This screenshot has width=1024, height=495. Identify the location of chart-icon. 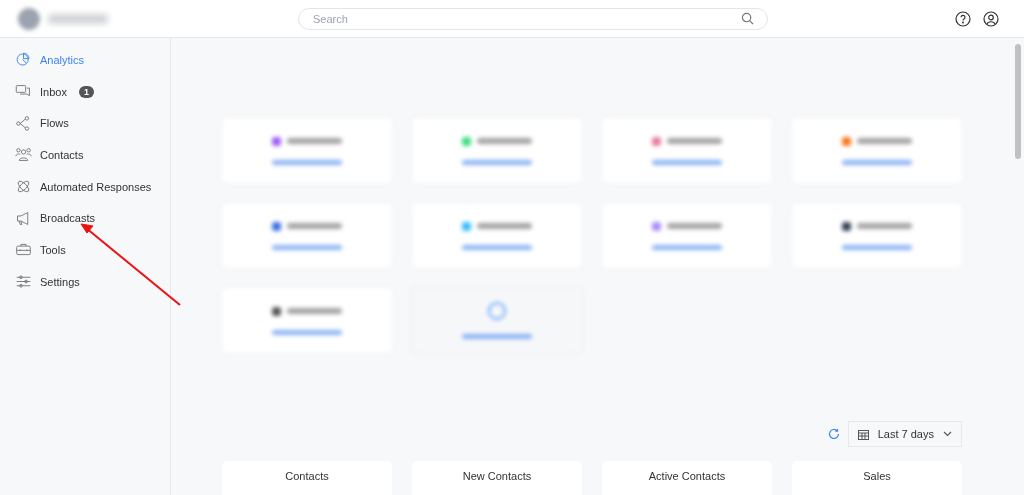
(23, 60).